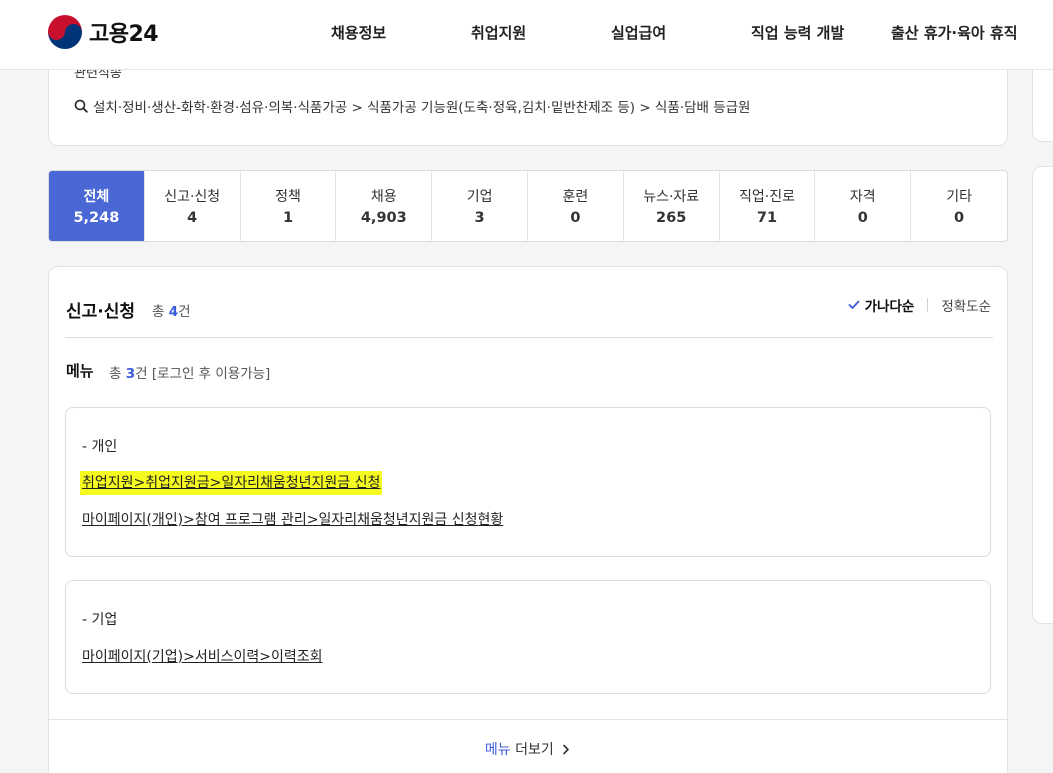  What do you see at coordinates (65, 32) in the screenshot?
I see `taegeuk-logo-icon` at bounding box center [65, 32].